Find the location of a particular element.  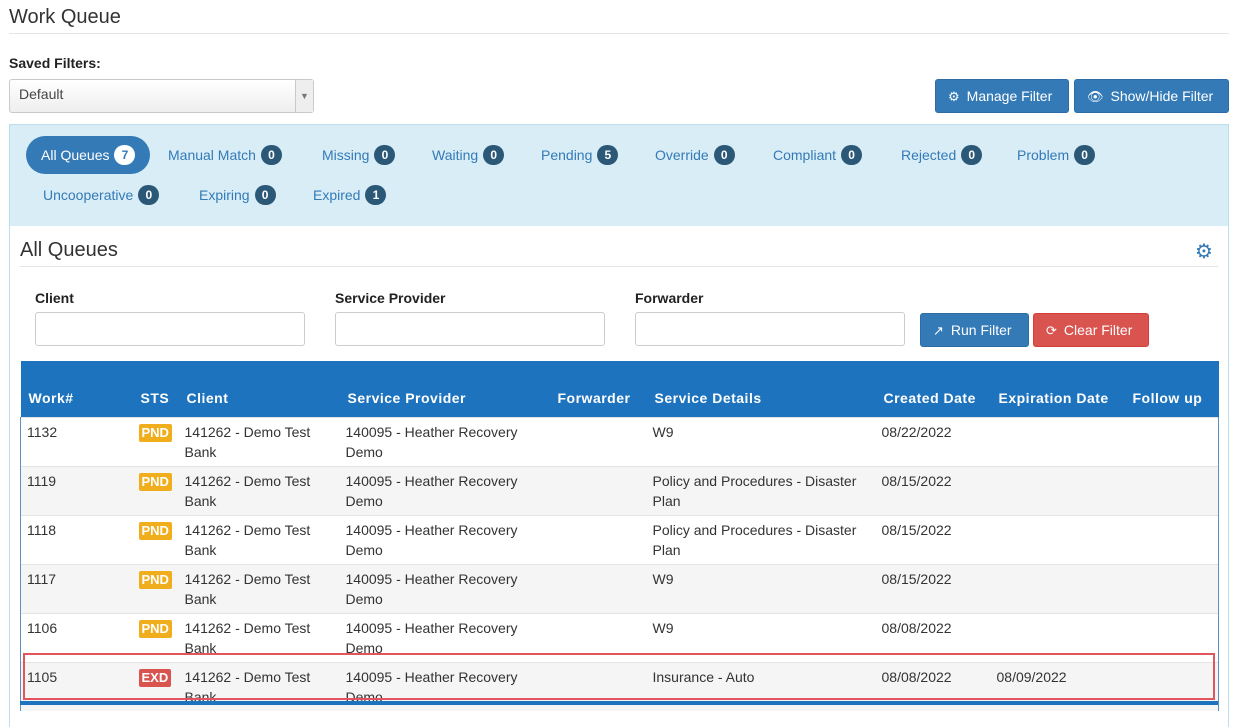

cell-work: 1118 is located at coordinates (76, 539).